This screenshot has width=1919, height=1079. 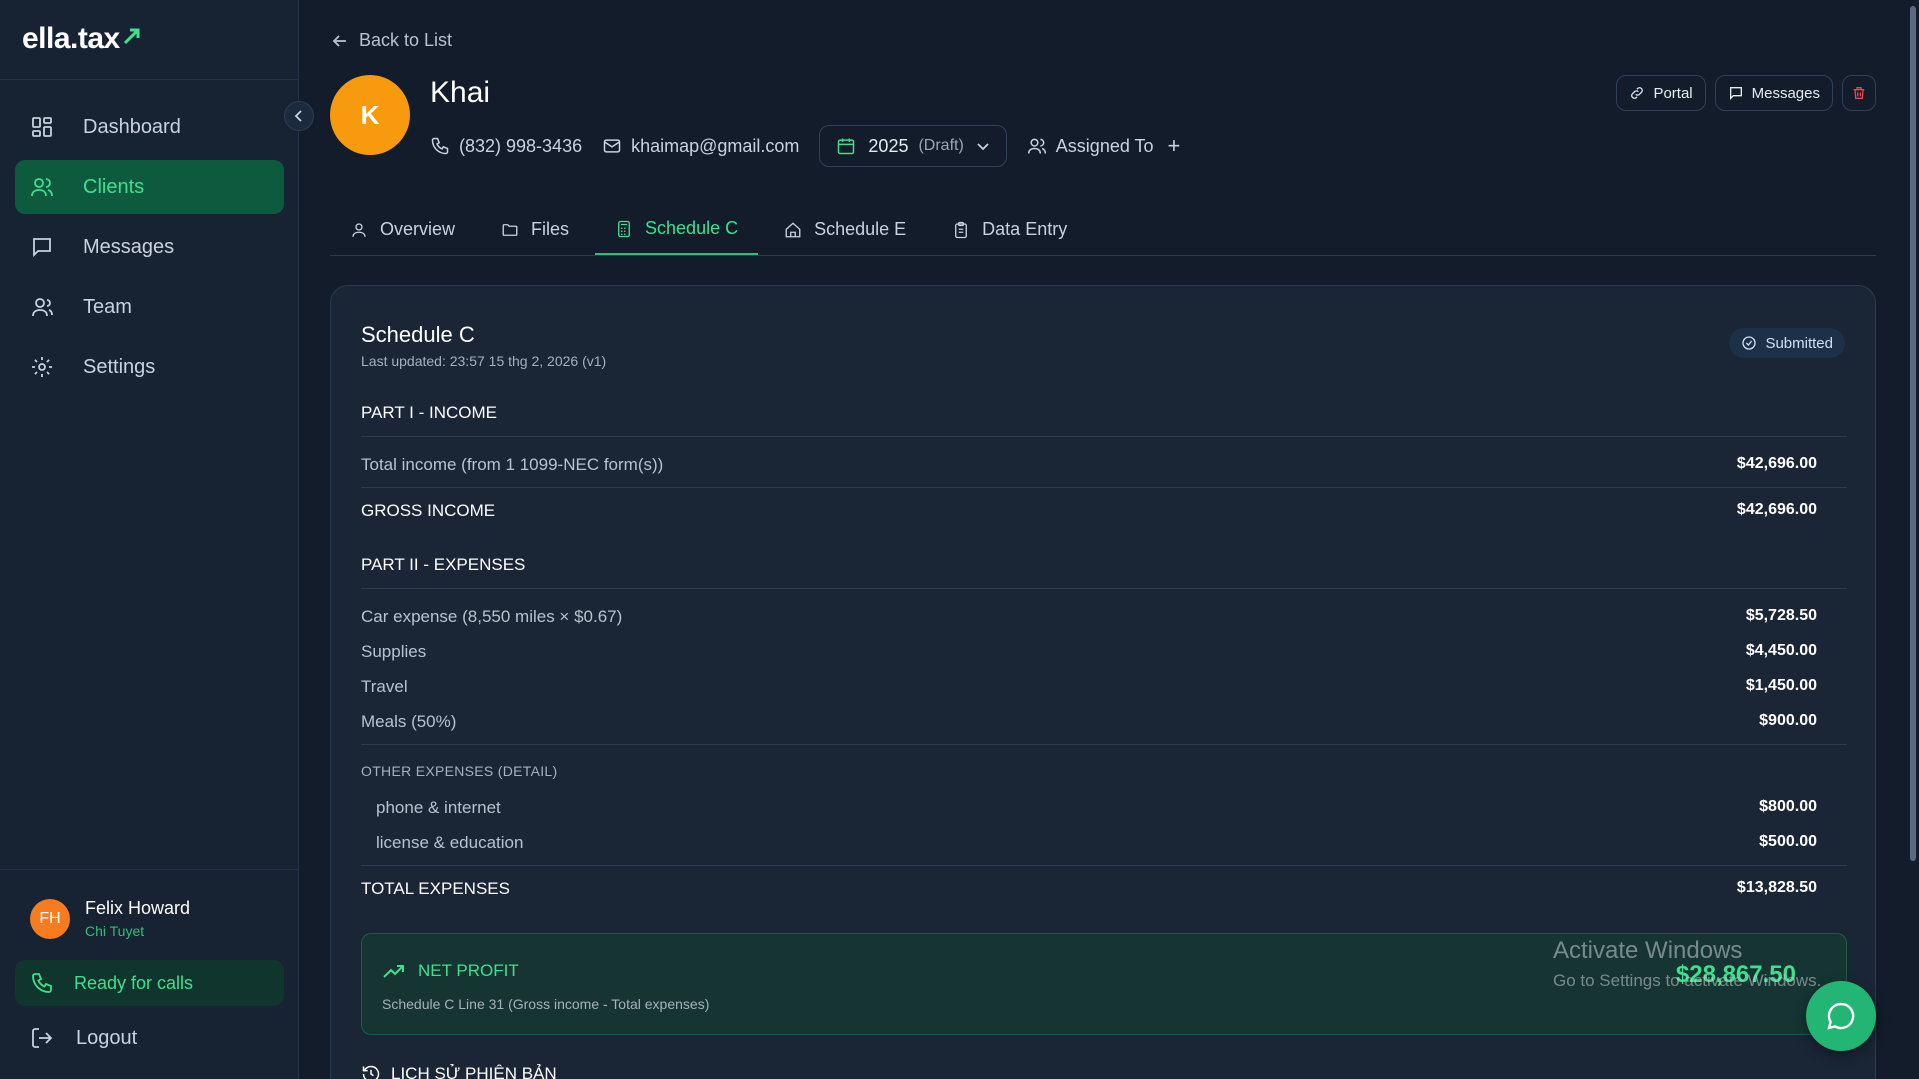 I want to click on current-user: FH Felix Howard Chi Tuyet, so click(x=110, y=918).